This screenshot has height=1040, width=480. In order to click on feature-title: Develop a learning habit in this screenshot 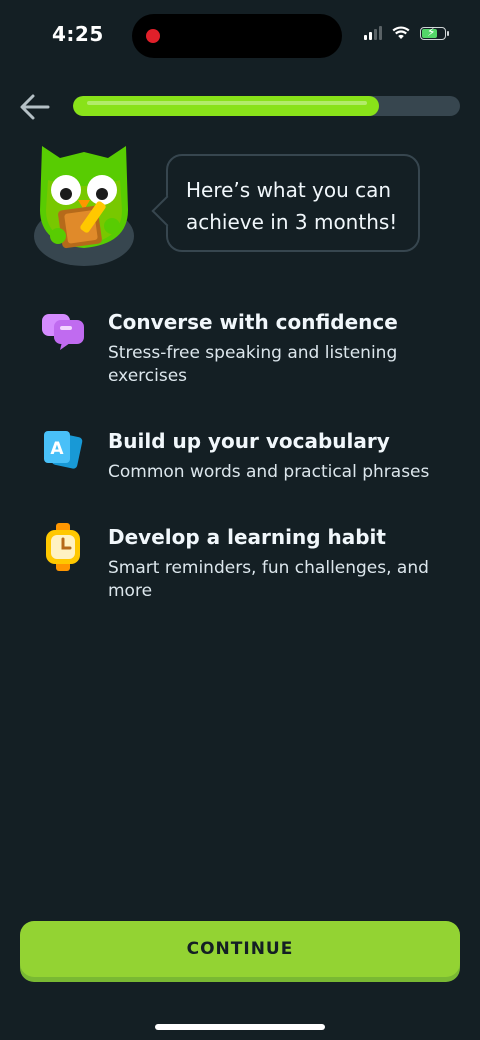, I will do `click(247, 537)`.